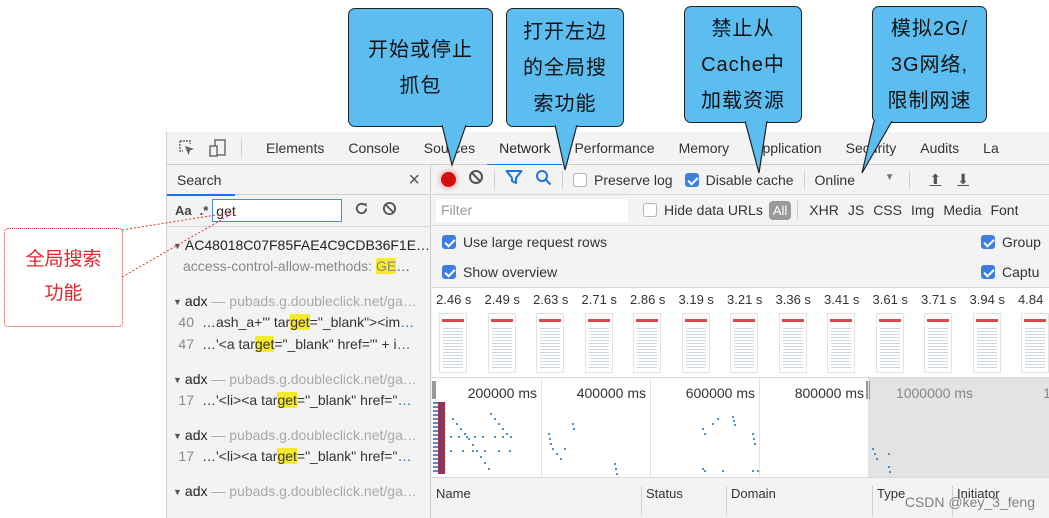 This screenshot has width=1049, height=518. Describe the element at coordinates (963, 179) in the screenshot. I see `export-har-icon: ⬇` at that location.